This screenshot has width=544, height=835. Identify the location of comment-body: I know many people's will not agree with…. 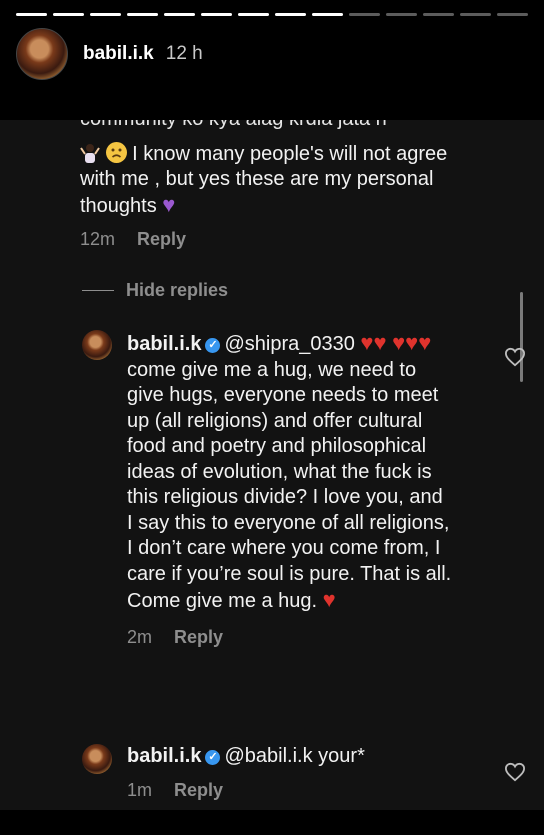
(270, 180).